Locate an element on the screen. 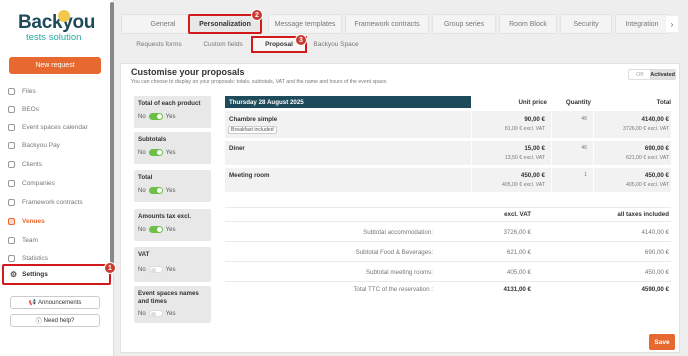 The image size is (688, 356). team-icon is located at coordinates (11, 240).